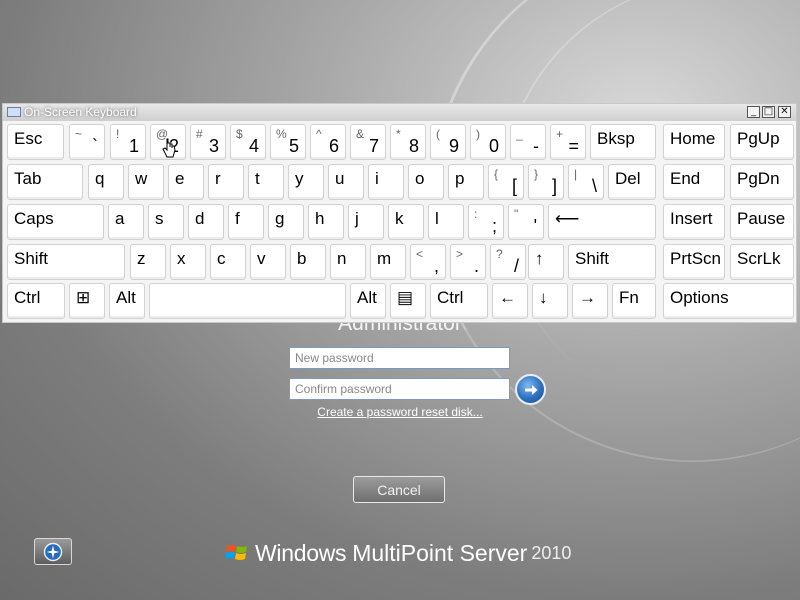 Image resolution: width=800 pixels, height=600 pixels. Describe the element at coordinates (306, 182) in the screenshot. I see `key-y: y` at that location.